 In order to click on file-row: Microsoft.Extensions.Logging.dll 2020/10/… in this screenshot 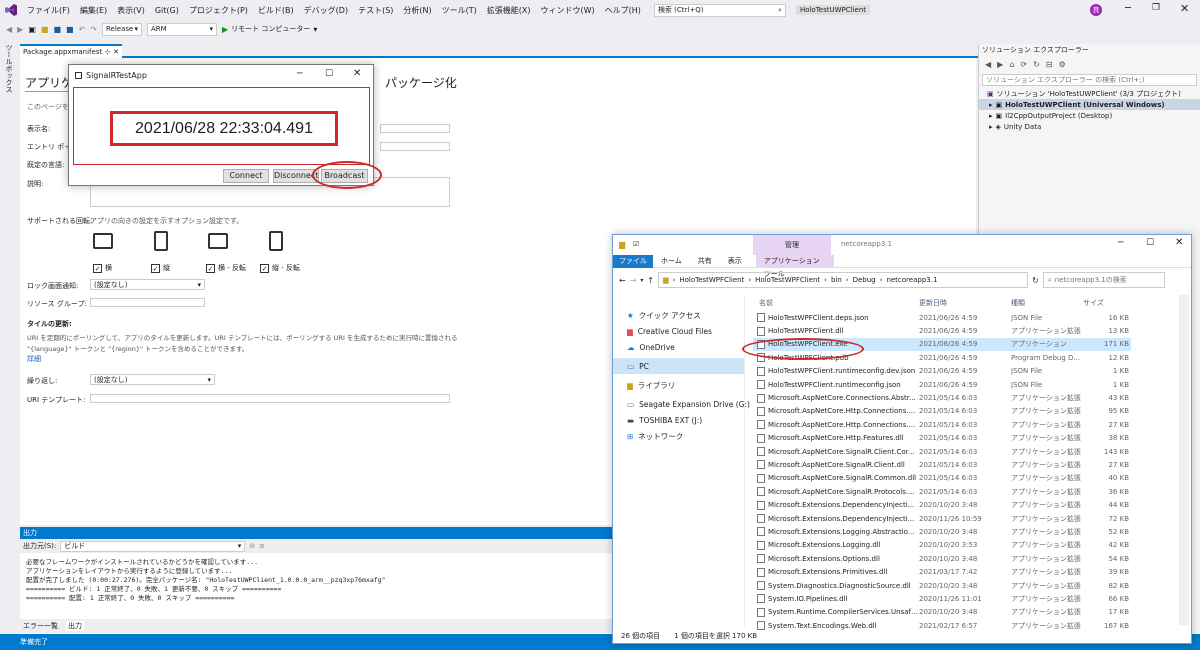, I will do `click(942, 545)`.